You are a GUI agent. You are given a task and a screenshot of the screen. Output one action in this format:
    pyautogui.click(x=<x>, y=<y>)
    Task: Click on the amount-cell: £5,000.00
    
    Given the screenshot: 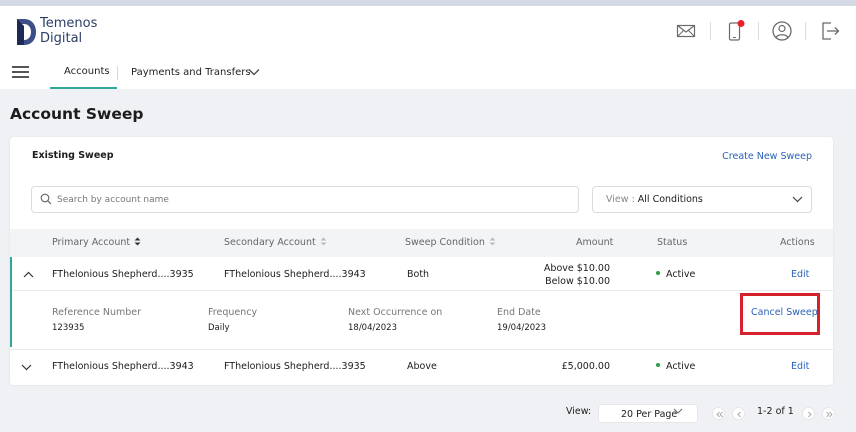 What is the action you would take?
    pyautogui.click(x=585, y=366)
    